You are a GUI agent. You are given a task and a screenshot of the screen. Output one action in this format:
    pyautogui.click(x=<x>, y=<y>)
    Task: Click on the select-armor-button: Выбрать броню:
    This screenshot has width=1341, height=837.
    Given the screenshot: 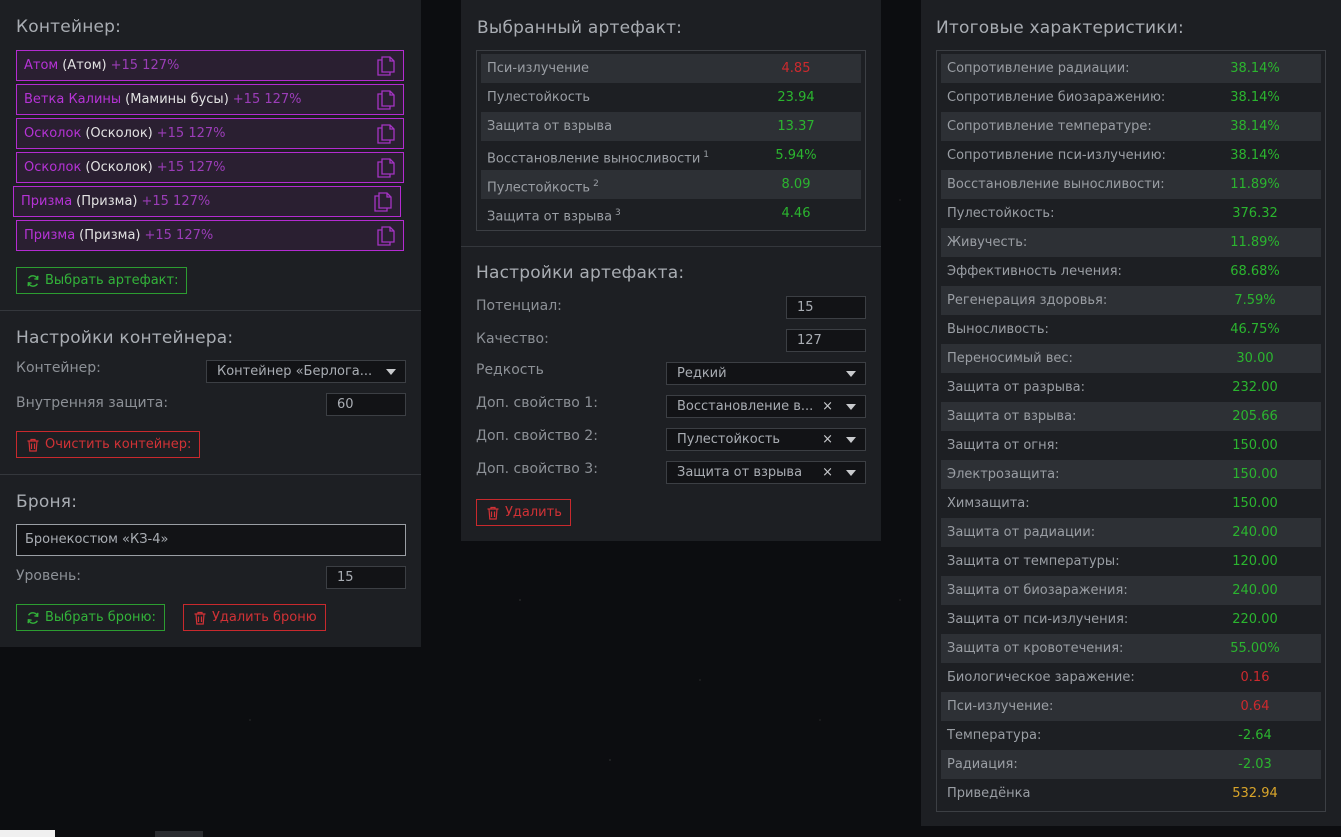 What is the action you would take?
    pyautogui.click(x=90, y=617)
    